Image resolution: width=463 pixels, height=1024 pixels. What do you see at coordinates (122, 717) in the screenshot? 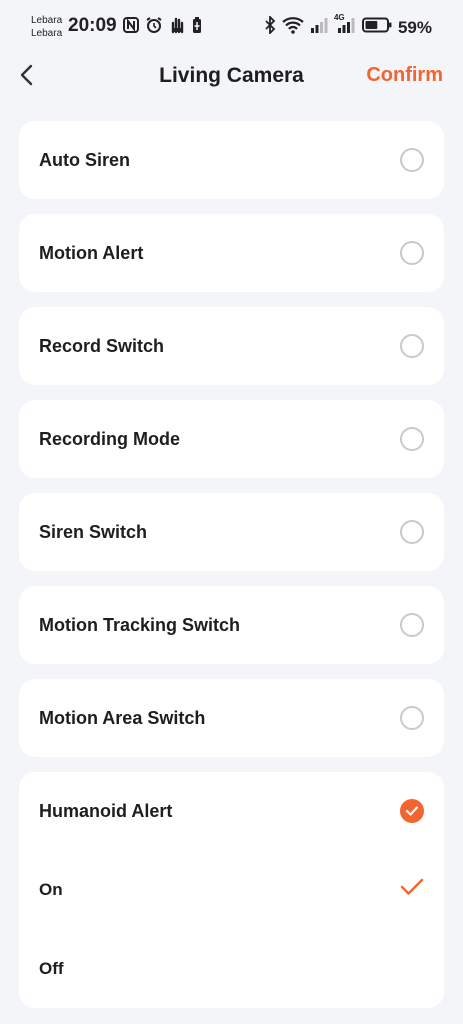
I see `option-label: Motion Area Switch` at bounding box center [122, 717].